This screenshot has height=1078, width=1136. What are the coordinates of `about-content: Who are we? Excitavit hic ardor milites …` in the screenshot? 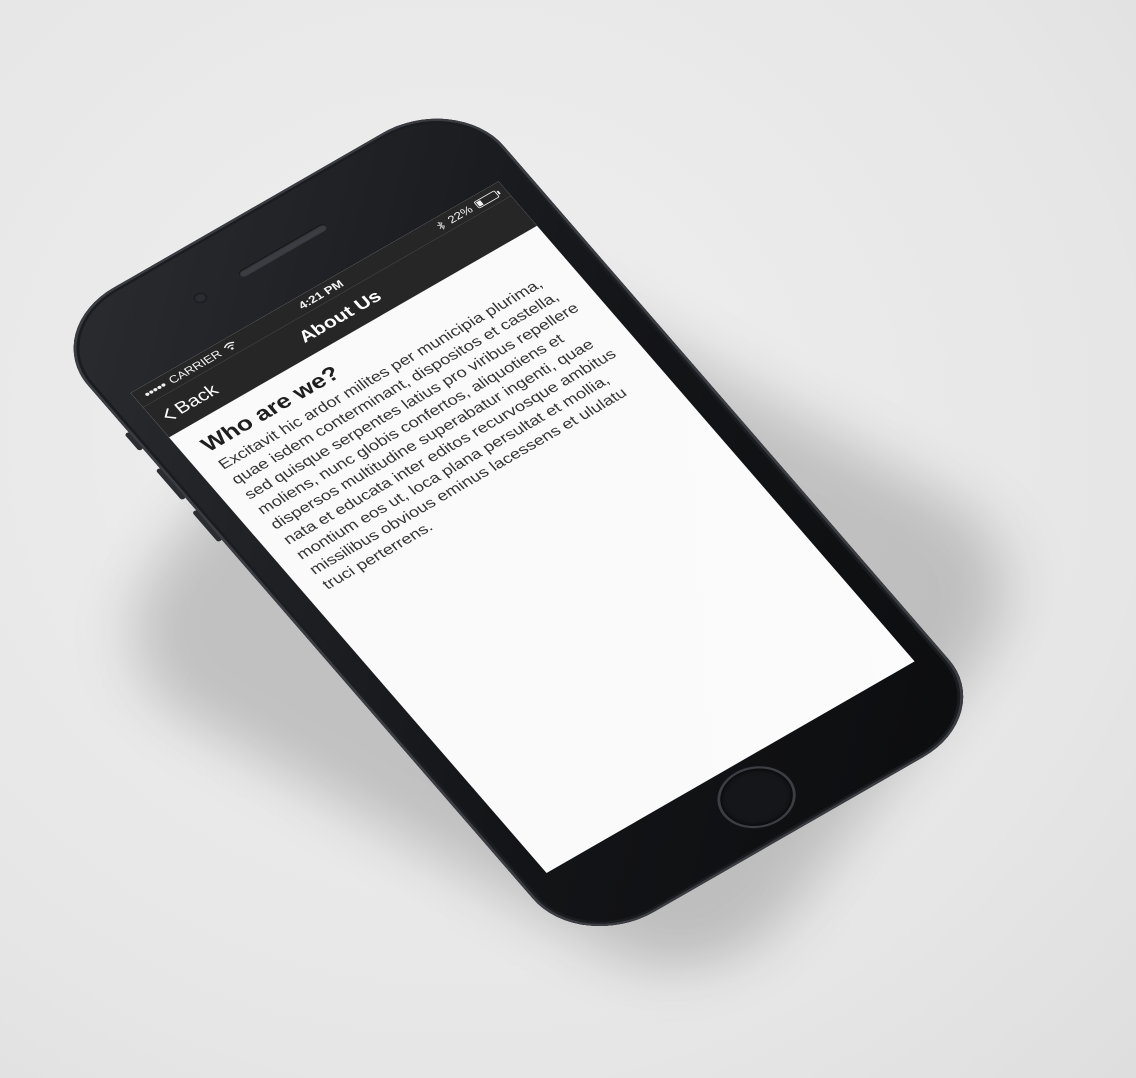 It's located at (430, 420).